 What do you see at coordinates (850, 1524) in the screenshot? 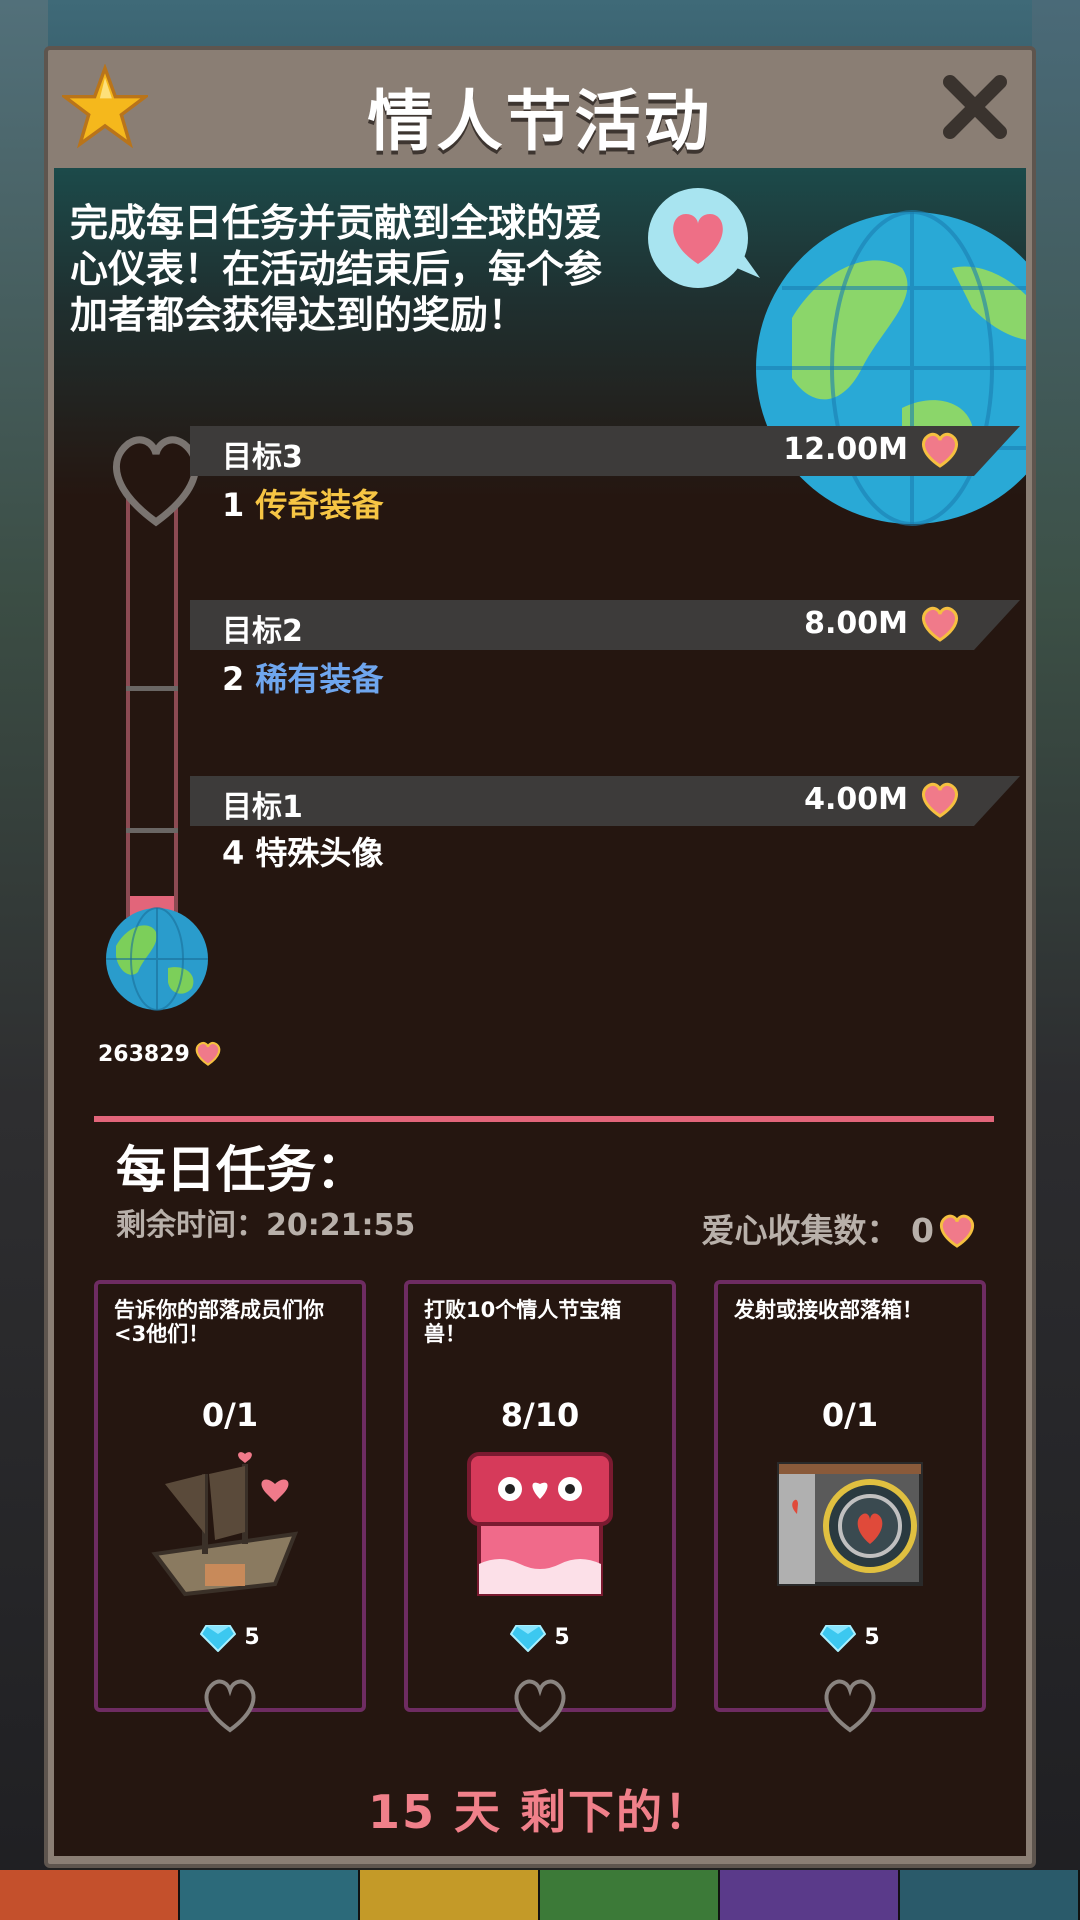
I see `clan-box-icon` at bounding box center [850, 1524].